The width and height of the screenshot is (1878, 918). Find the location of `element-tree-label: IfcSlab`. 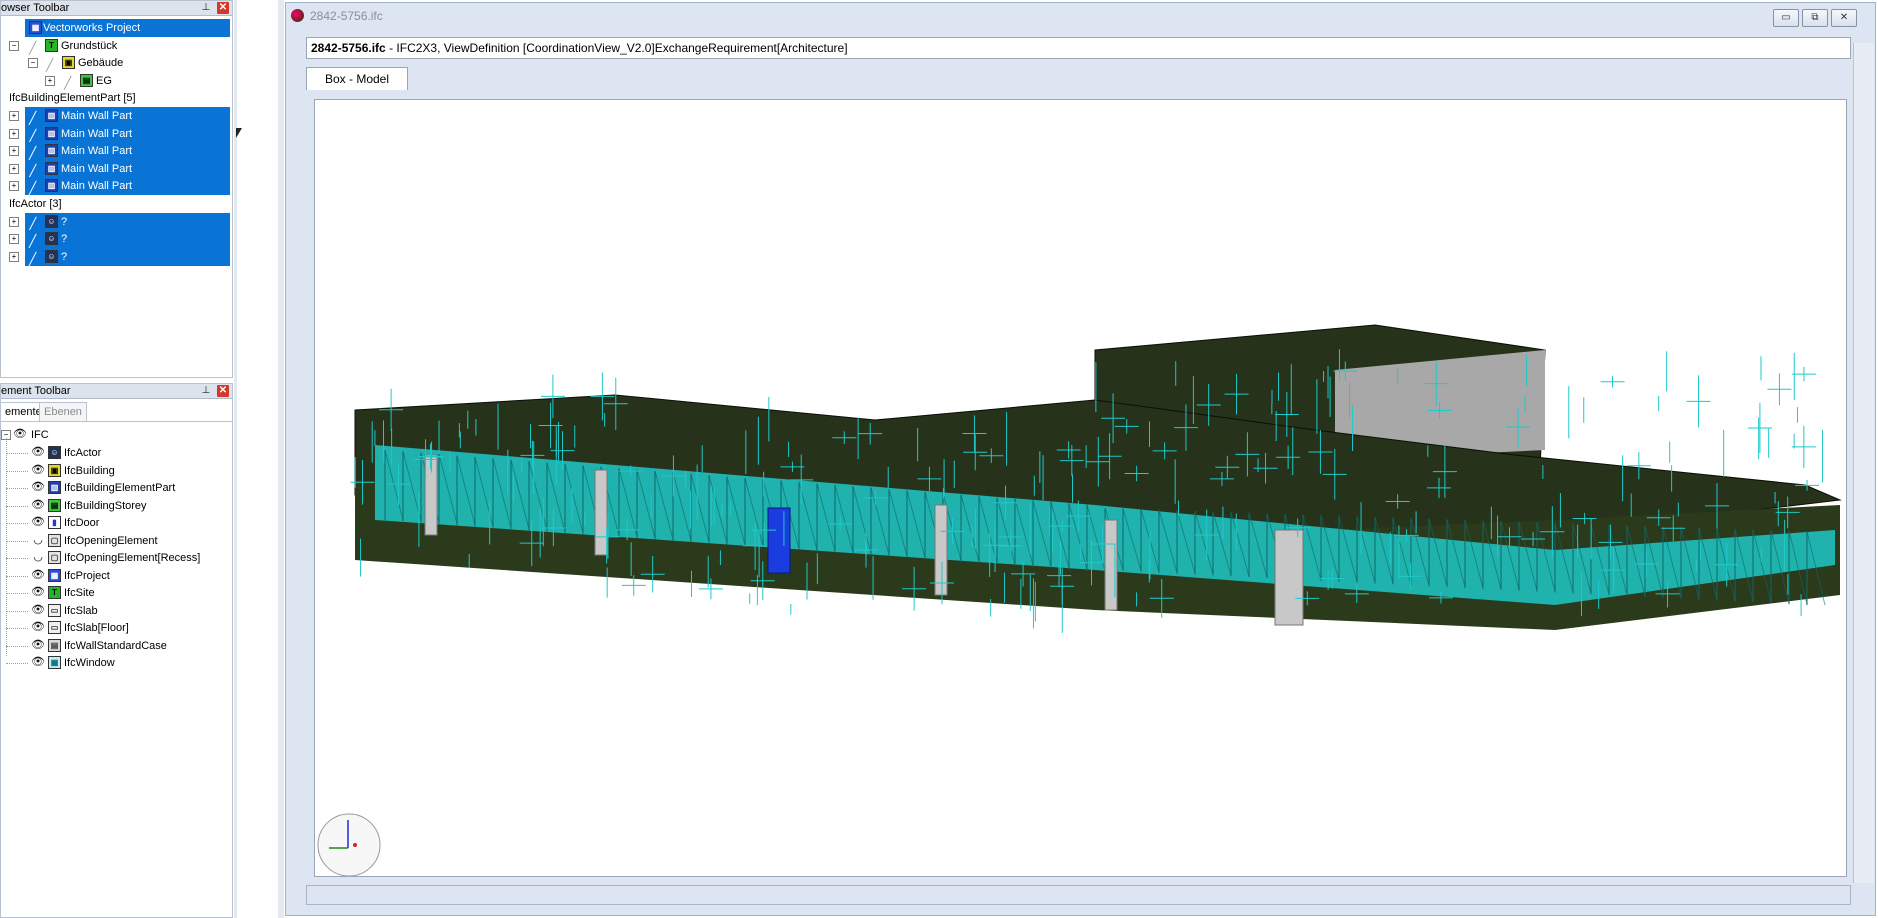

element-tree-label: IfcSlab is located at coordinates (81, 610).